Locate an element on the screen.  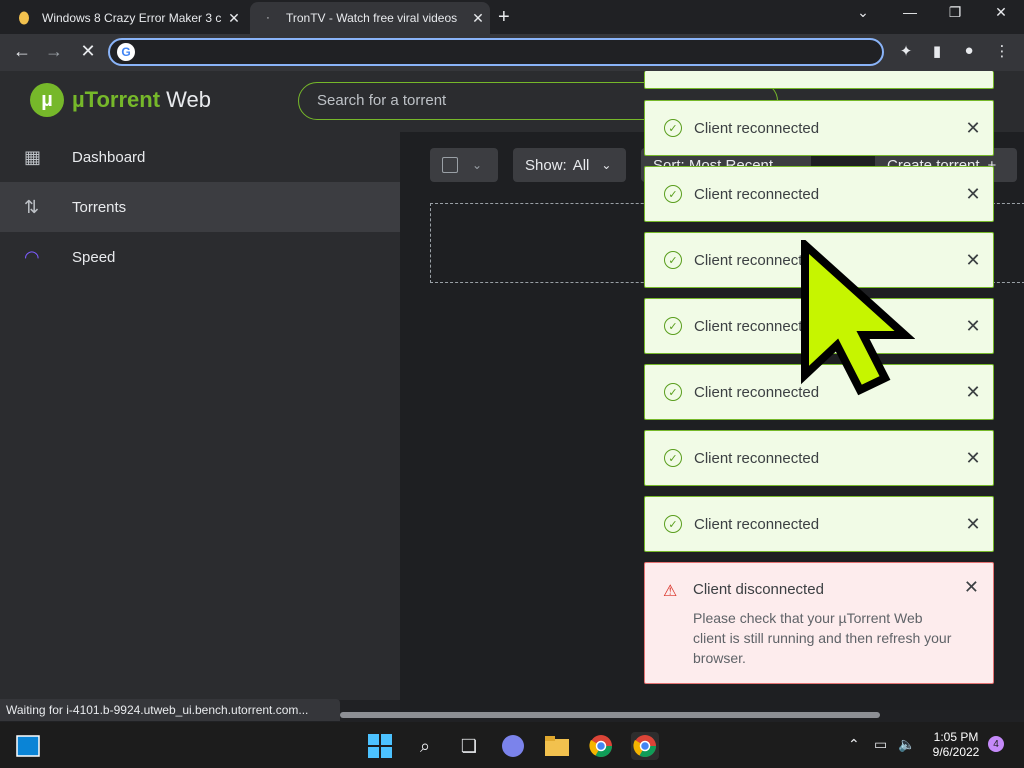
clock-time: 1:05 PM is located at coordinates (956, 737).